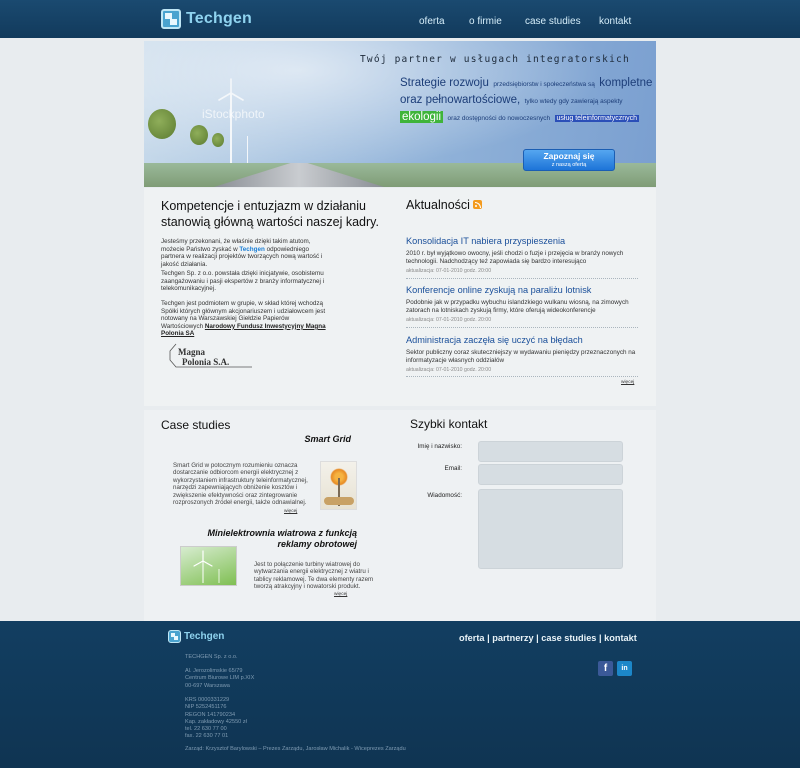  Describe the element at coordinates (421, 117) in the screenshot. I see `eco-highlight: ekologii` at that location.